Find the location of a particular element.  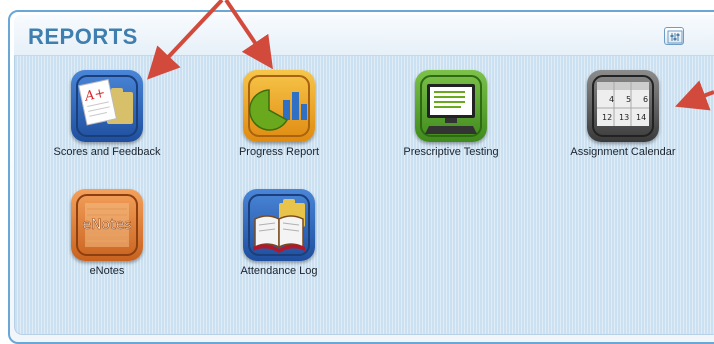

assignment-calendar-icon: 4 5 6 12 13 14 is located at coordinates (623, 106).